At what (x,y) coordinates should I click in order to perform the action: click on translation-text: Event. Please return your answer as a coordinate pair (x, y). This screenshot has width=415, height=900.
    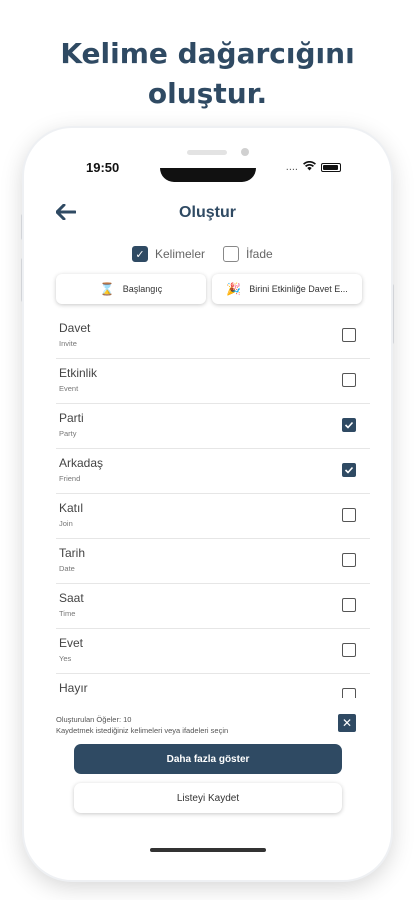
    Looking at the image, I should click on (69, 388).